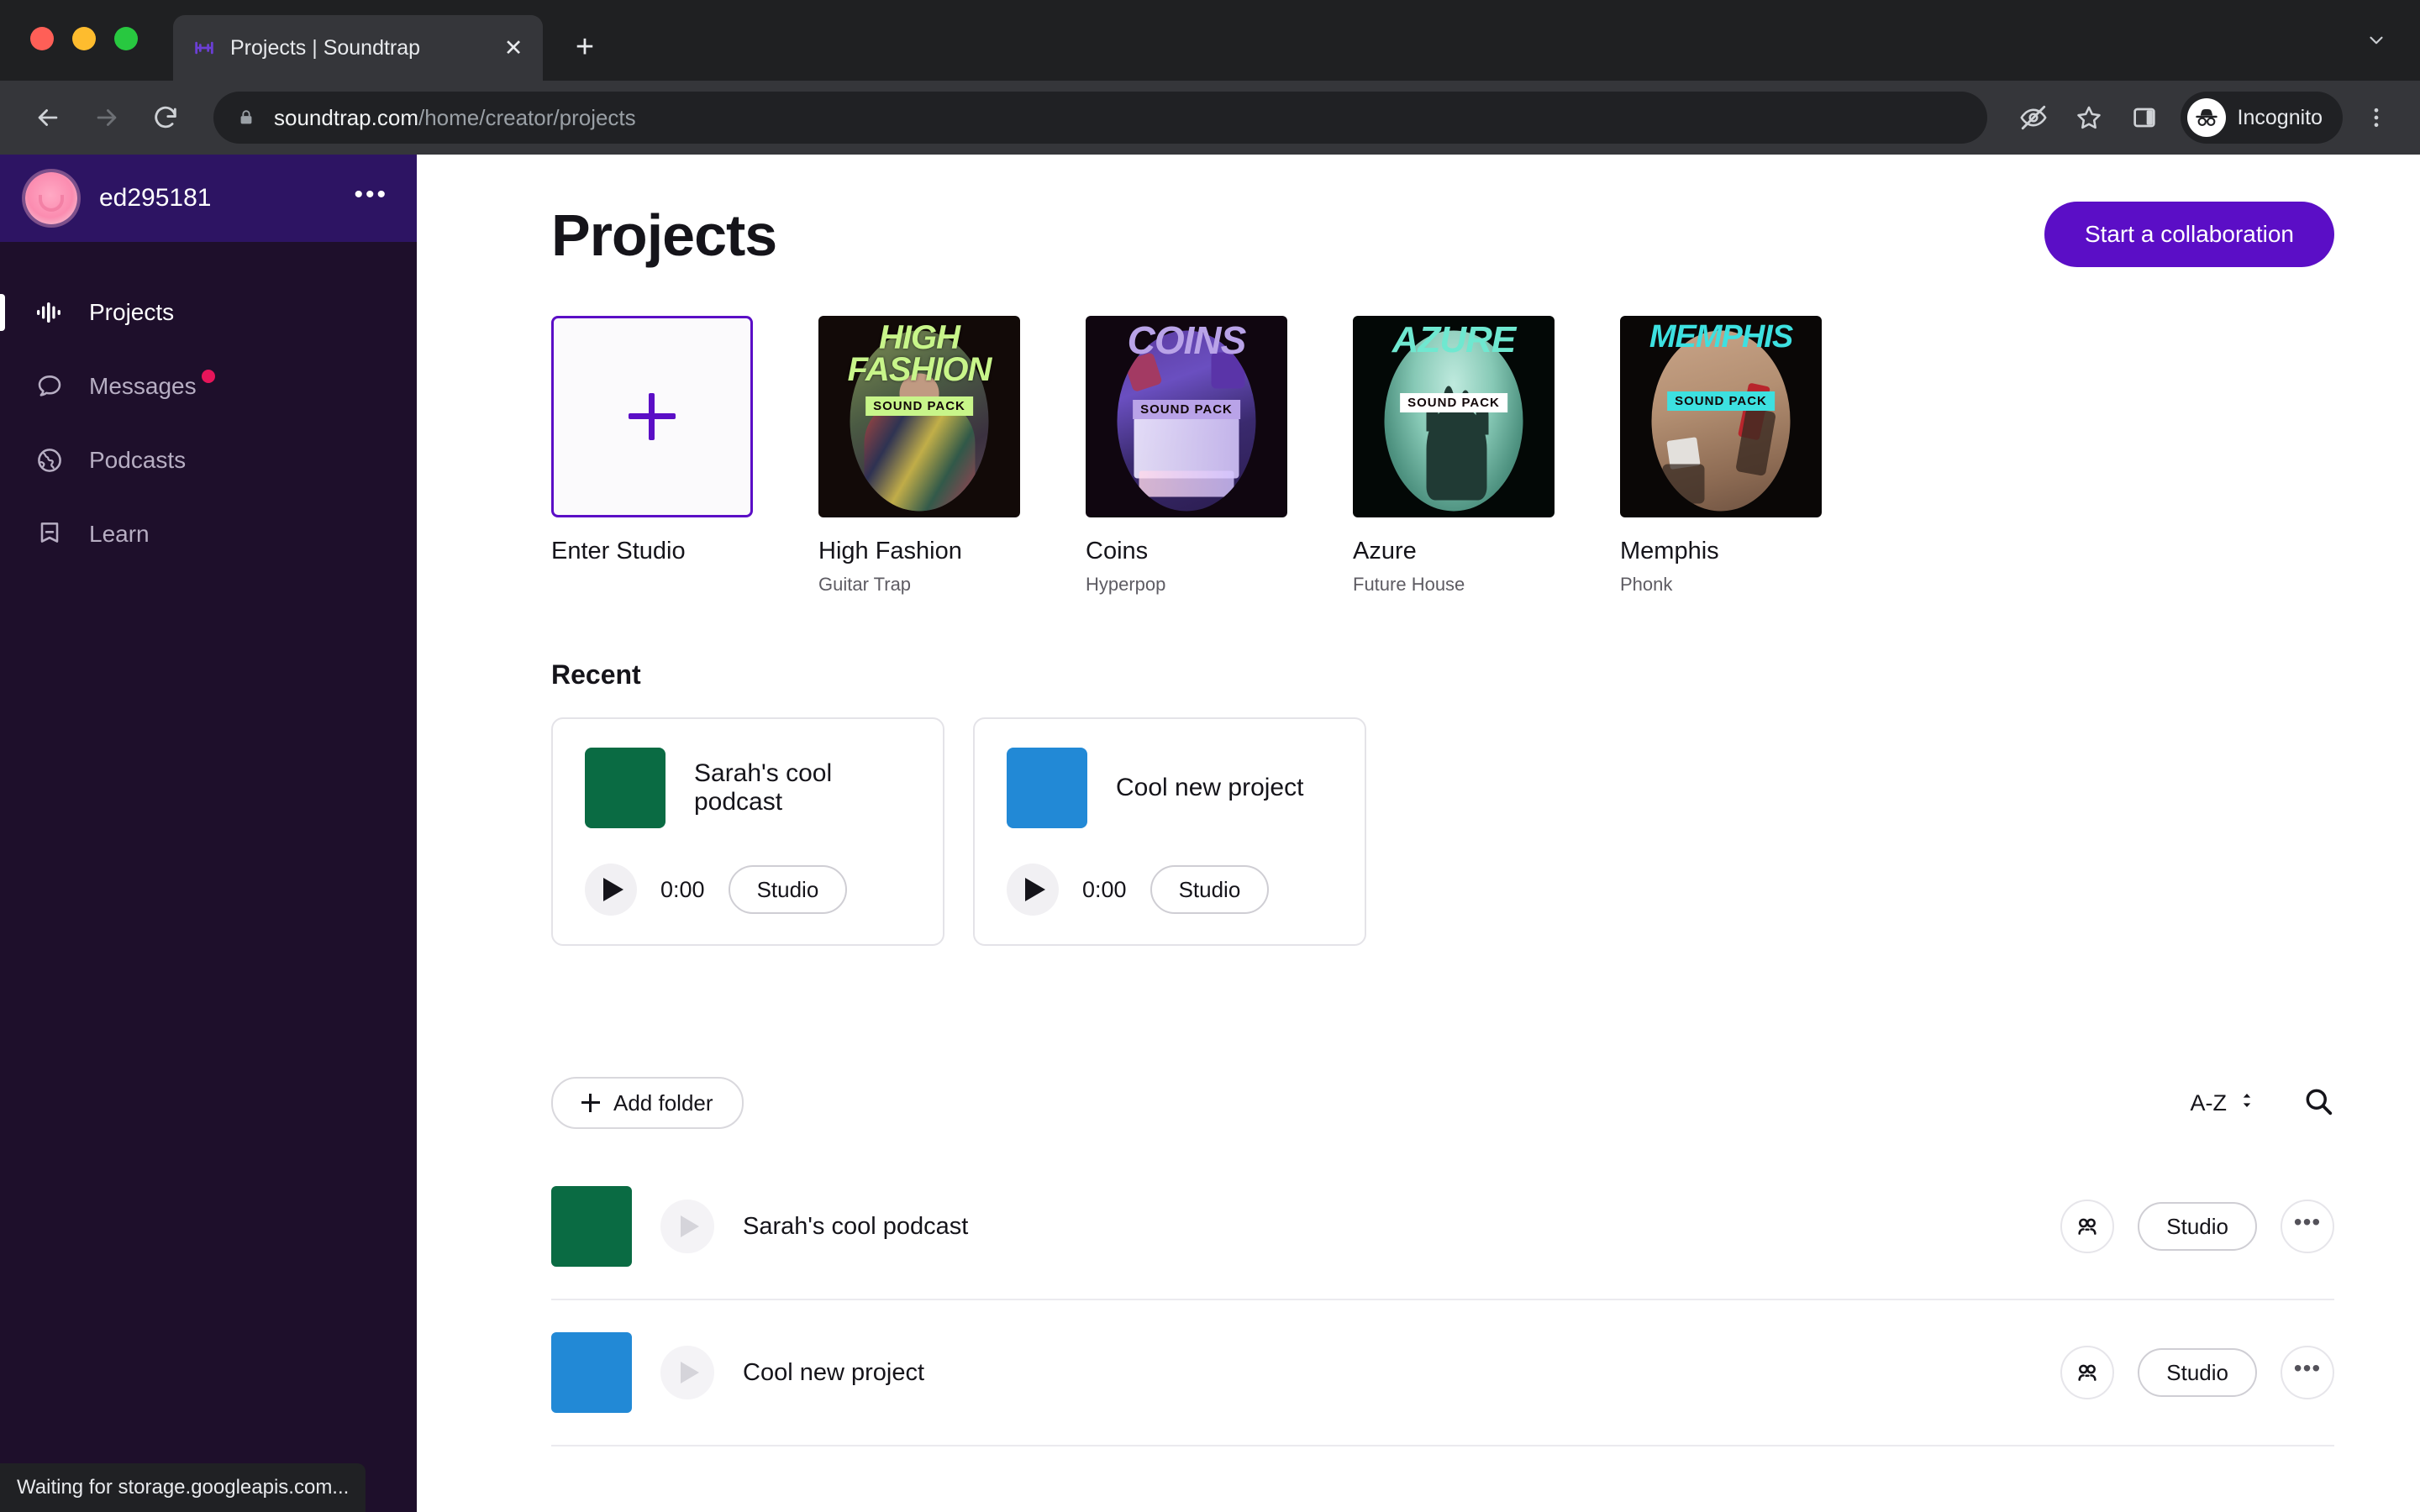 The width and height of the screenshot is (2420, 1512). What do you see at coordinates (2034, 117) in the screenshot?
I see `eye-slash-icon` at bounding box center [2034, 117].